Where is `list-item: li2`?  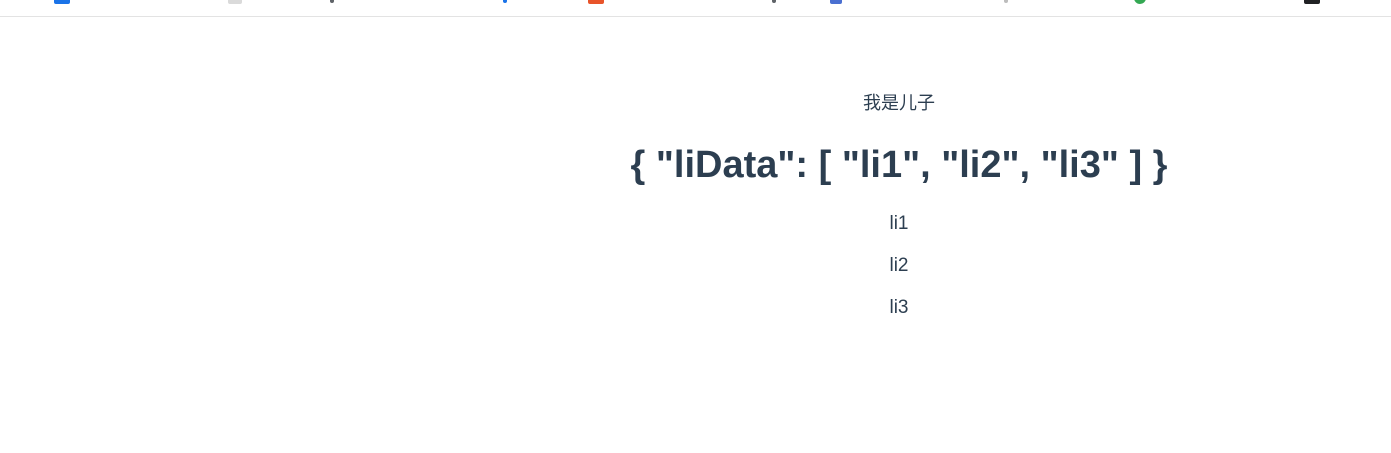
list-item: li2 is located at coordinates (899, 265).